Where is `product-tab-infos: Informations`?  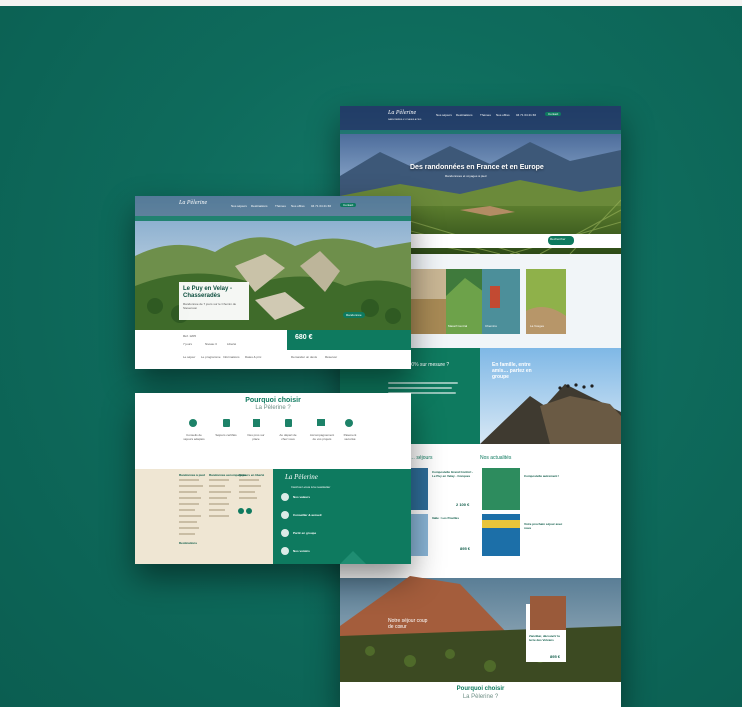 product-tab-infos: Informations is located at coordinates (231, 357).